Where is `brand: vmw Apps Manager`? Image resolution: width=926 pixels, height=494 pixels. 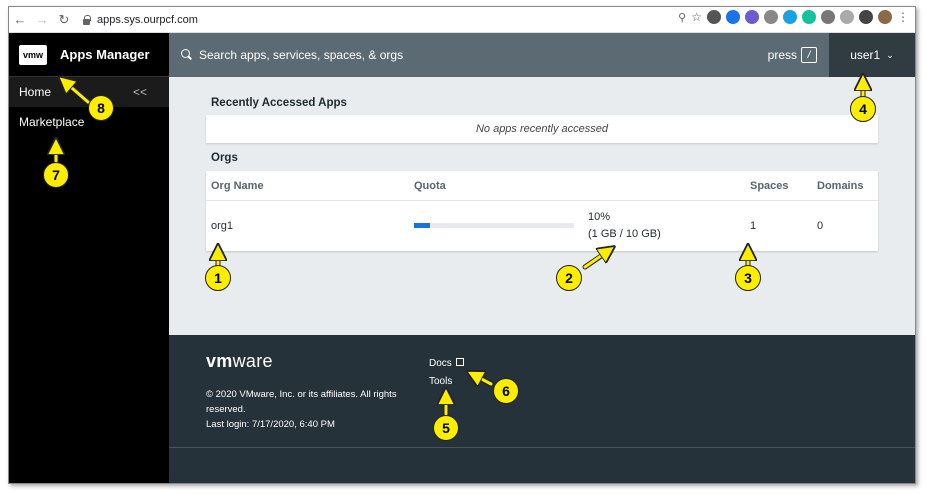 brand: vmw Apps Manager is located at coordinates (89, 55).